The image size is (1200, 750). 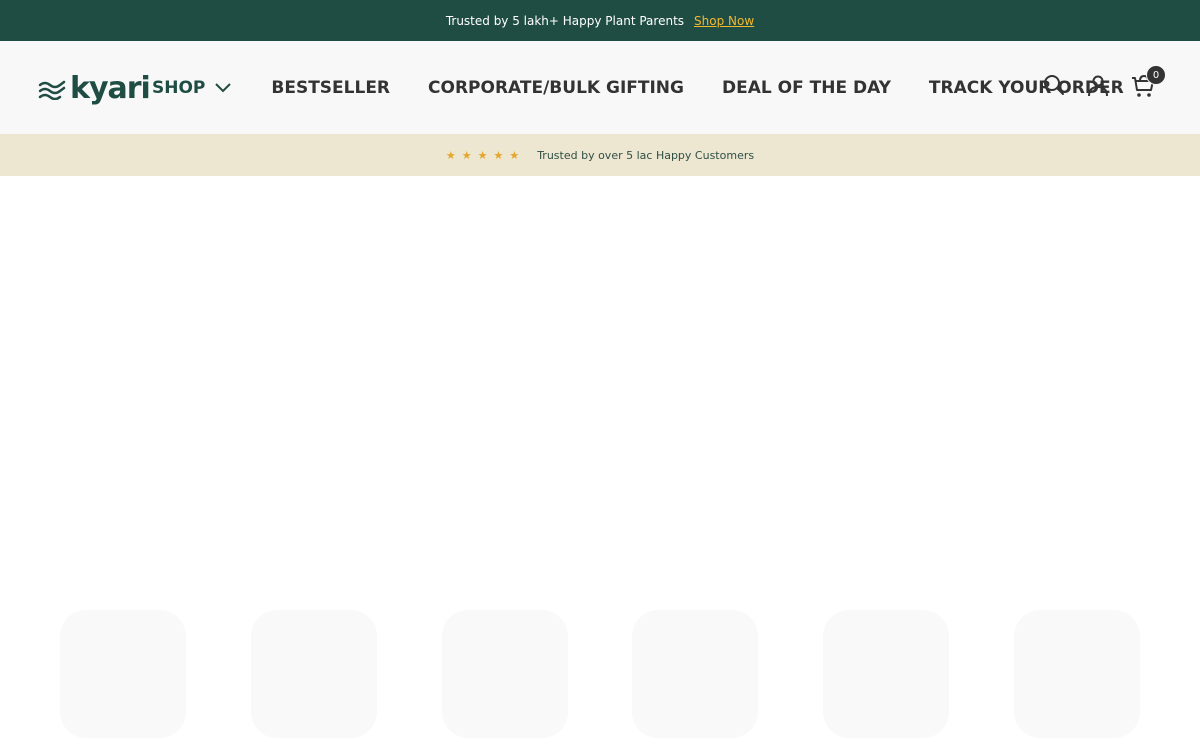 I want to click on announcement-text: Trusted by 5 lakh+ Happy Plant Parents, so click(x=565, y=20).